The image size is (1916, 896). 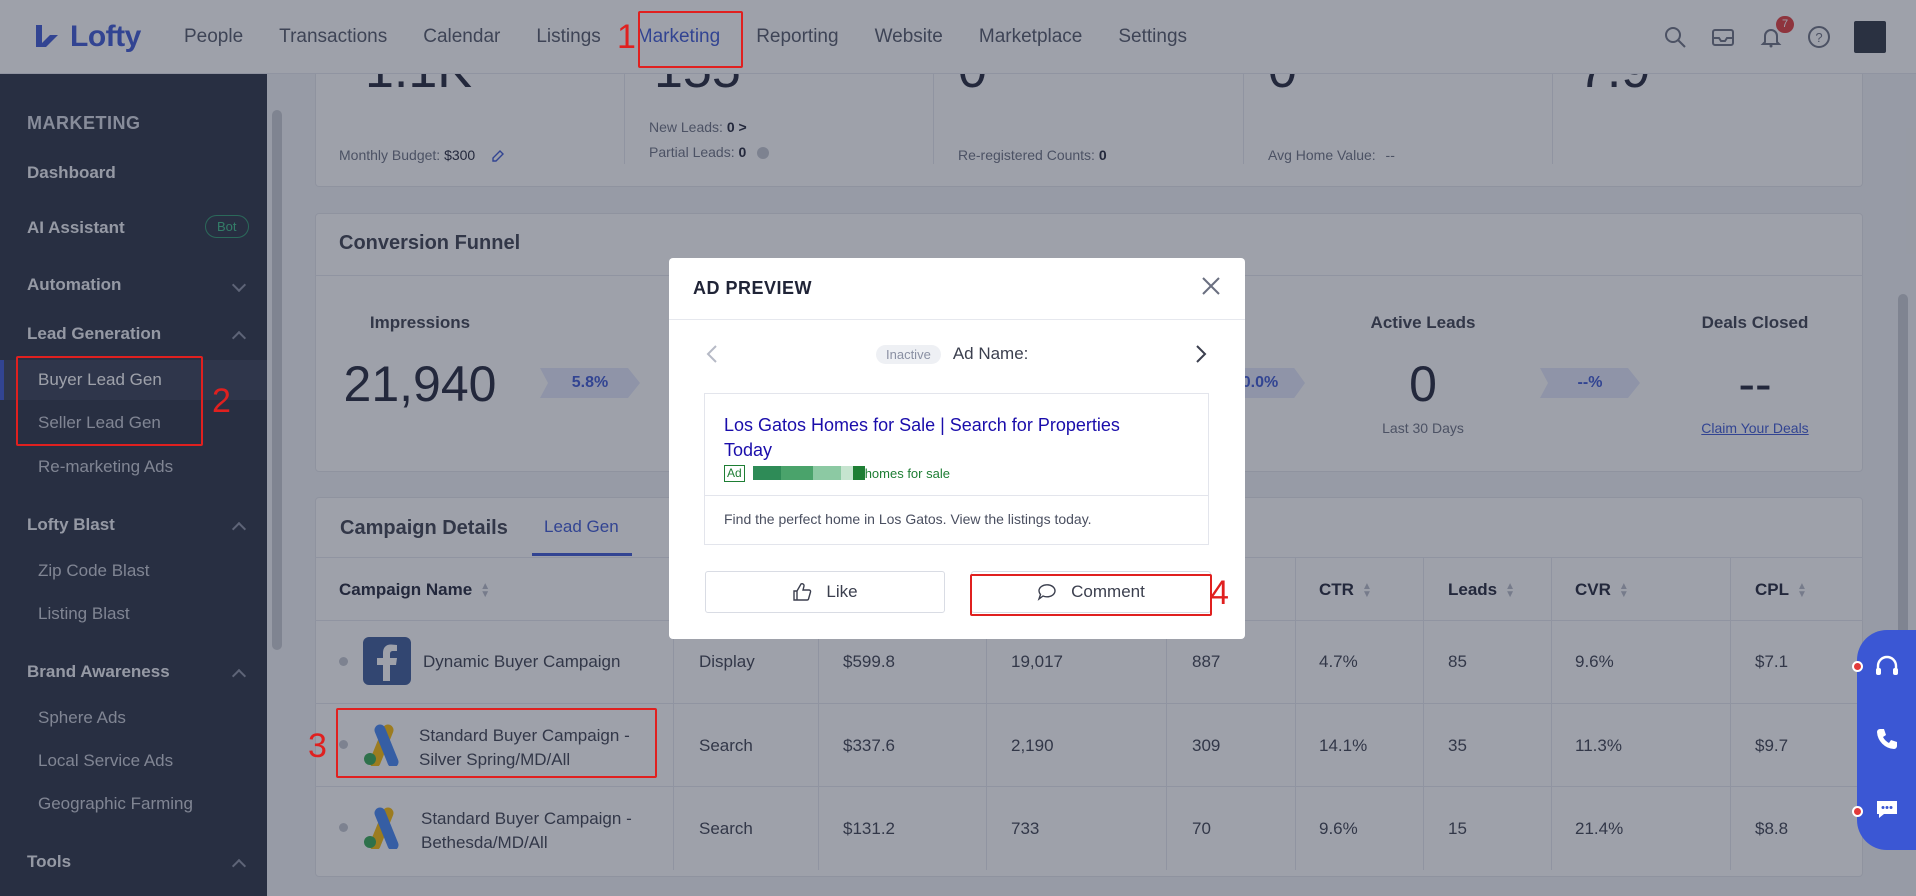 I want to click on phone-icon, so click(x=1887, y=739).